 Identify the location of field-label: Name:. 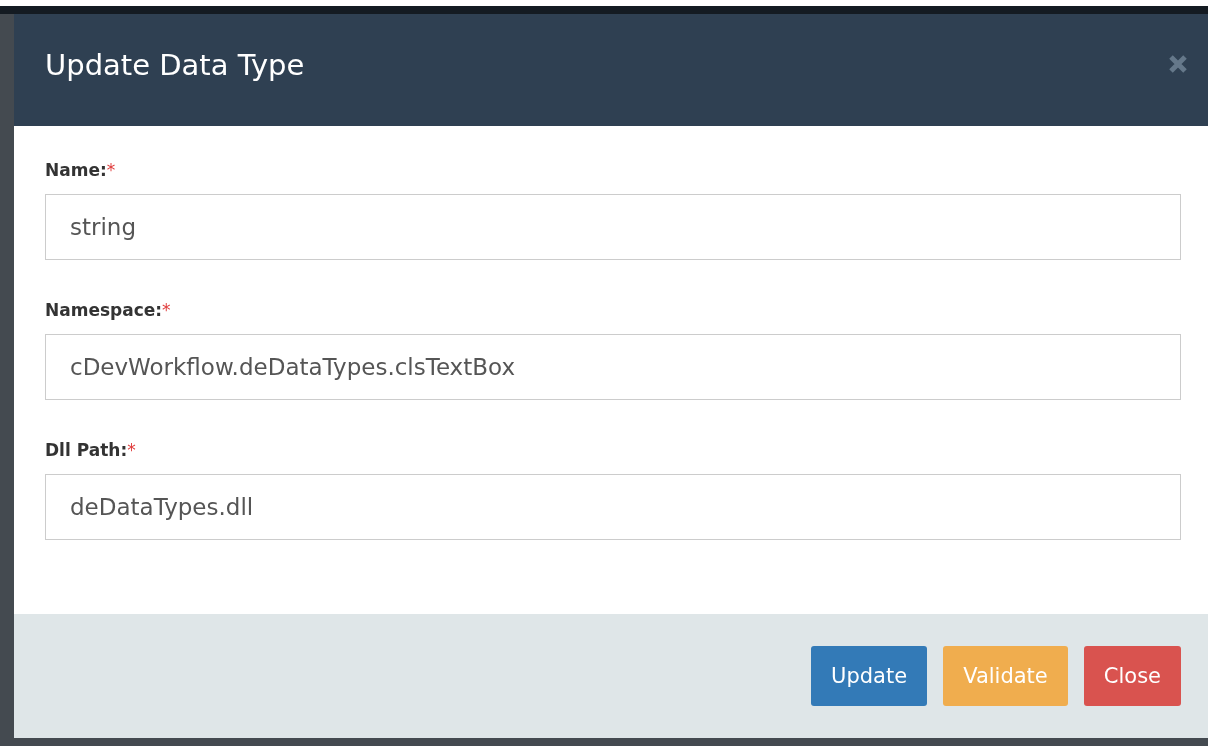
(76, 170).